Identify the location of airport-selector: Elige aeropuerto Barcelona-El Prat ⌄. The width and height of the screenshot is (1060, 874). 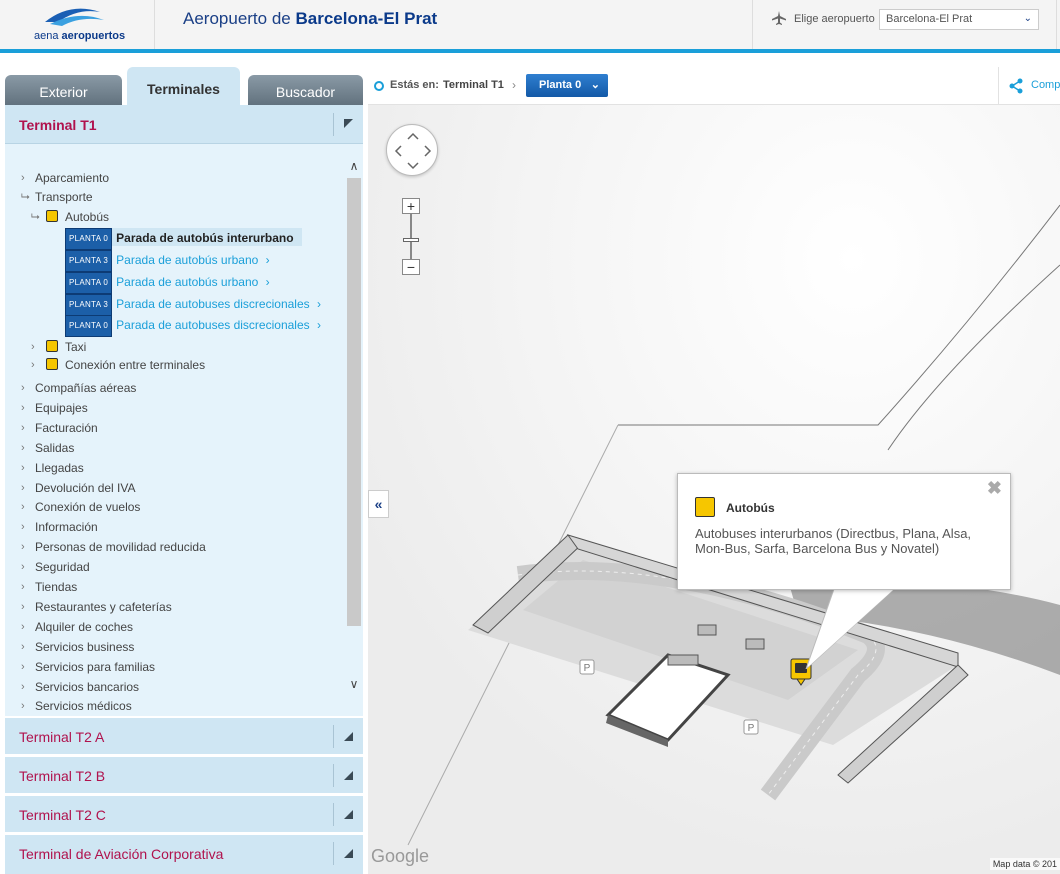
(904, 24).